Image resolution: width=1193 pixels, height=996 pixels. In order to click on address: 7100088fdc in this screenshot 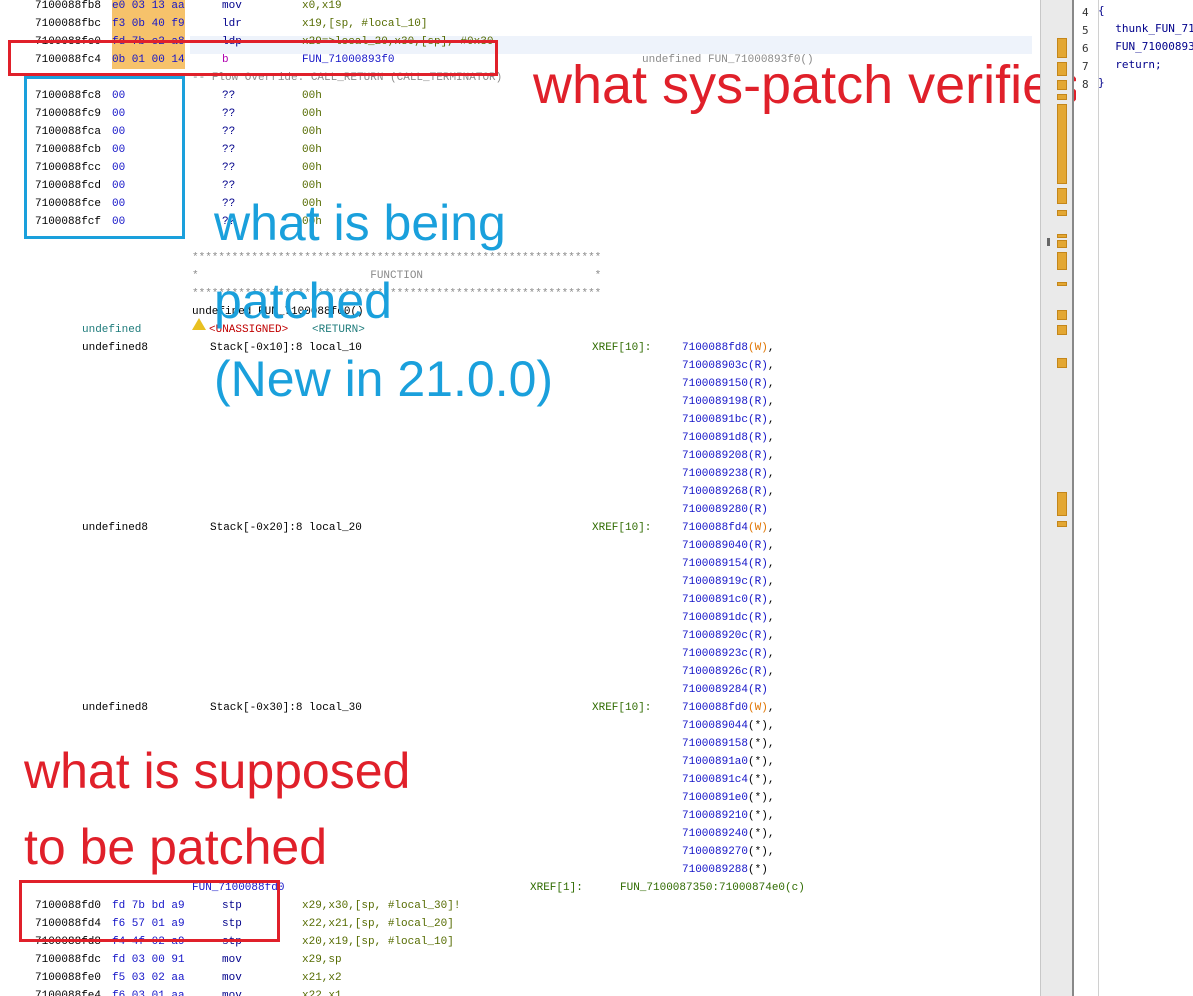, I will do `click(68, 960)`.